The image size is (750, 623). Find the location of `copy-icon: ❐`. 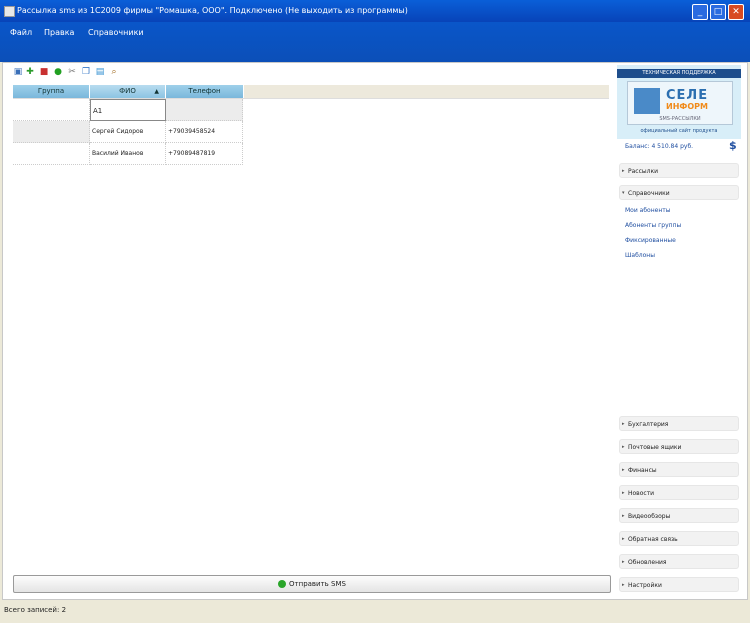

copy-icon: ❐ is located at coordinates (86, 72).